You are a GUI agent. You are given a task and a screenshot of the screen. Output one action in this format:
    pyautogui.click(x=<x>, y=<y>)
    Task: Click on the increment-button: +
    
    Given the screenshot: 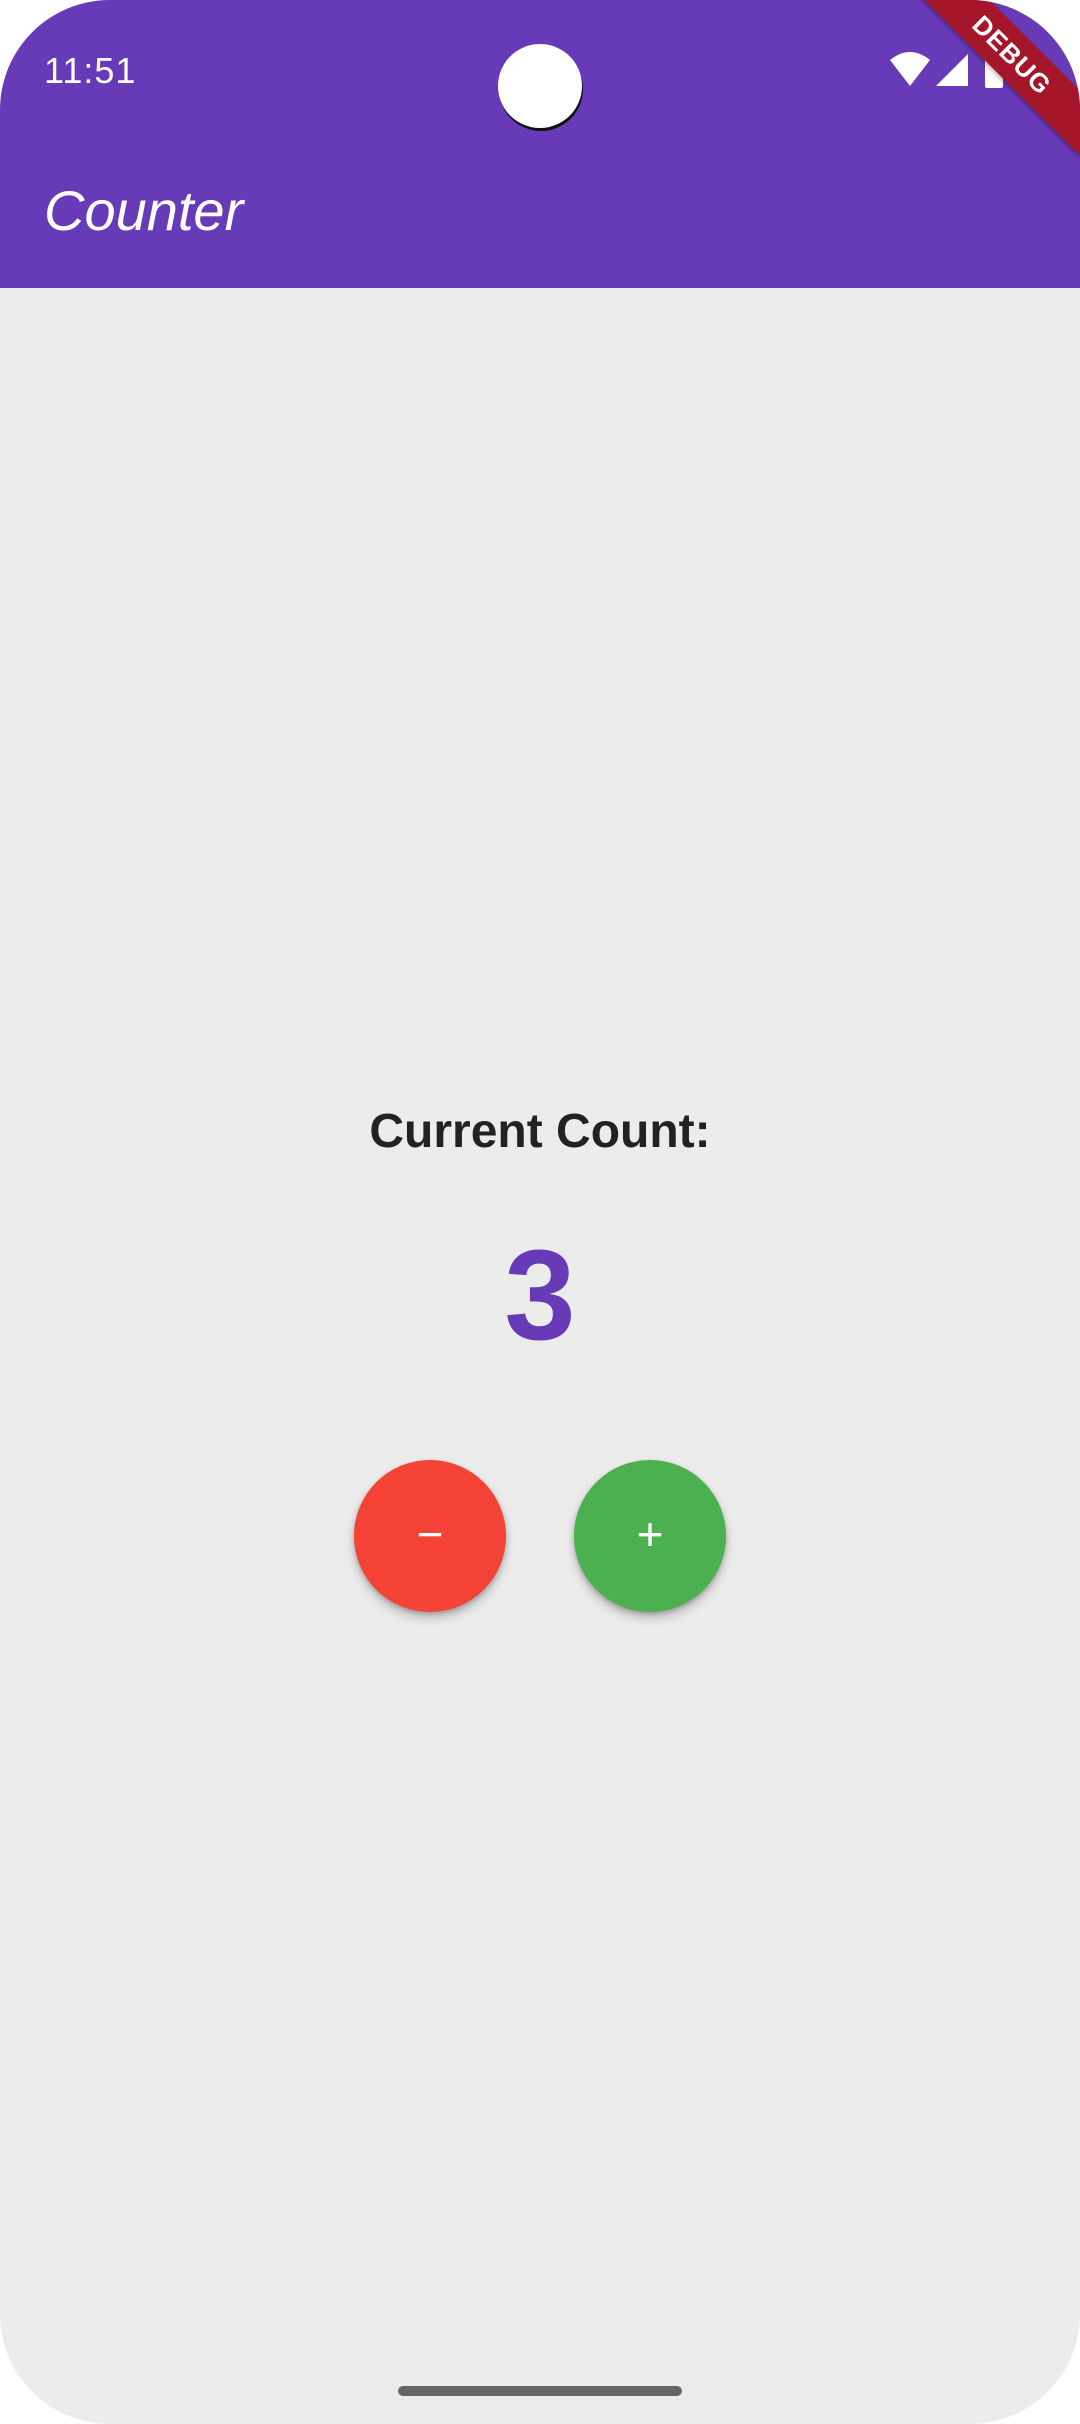 What is the action you would take?
    pyautogui.click(x=650, y=1536)
    